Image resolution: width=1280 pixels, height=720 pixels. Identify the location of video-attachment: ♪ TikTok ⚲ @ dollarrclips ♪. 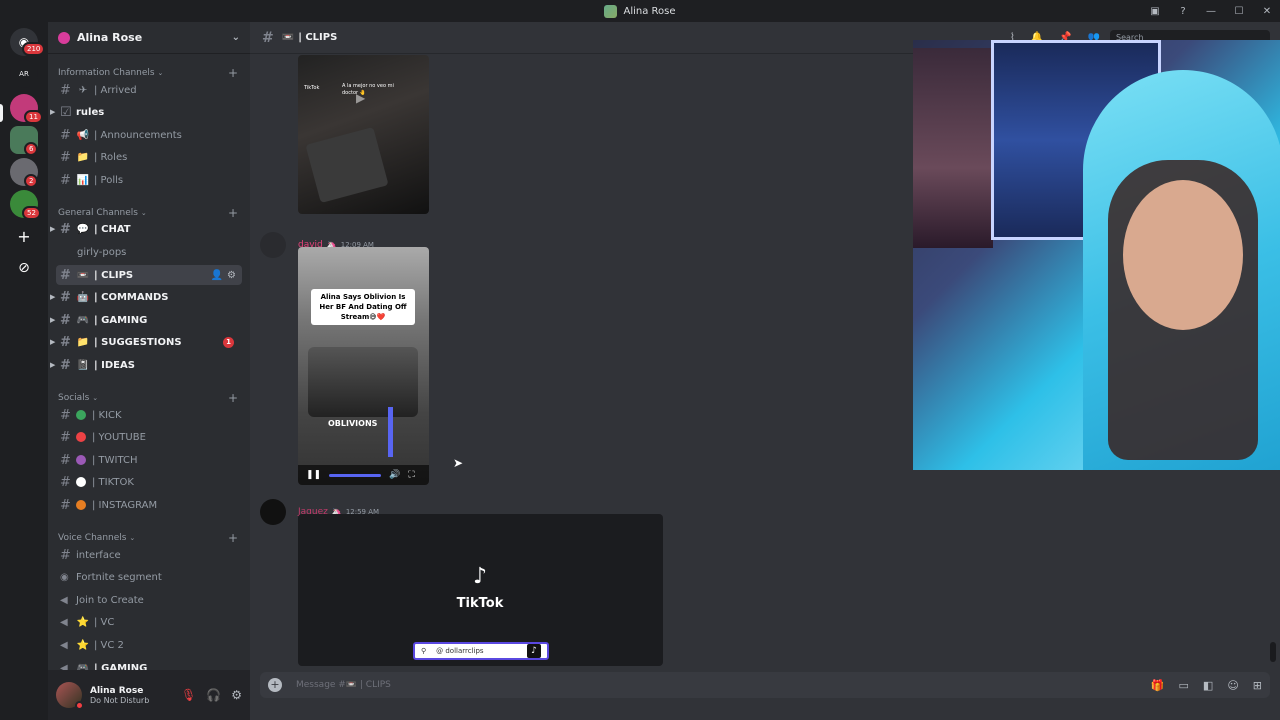
(480, 590).